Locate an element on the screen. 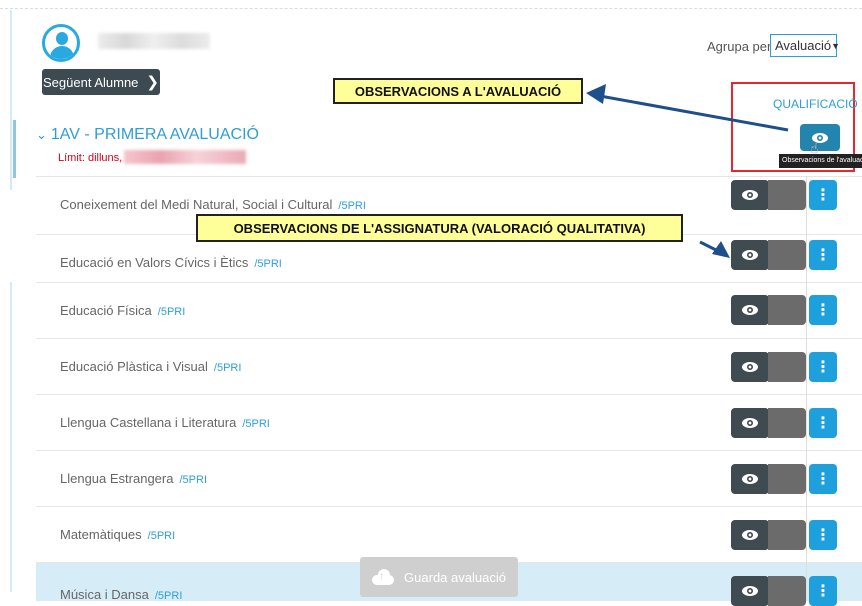  subject-name: Música i Dansa is located at coordinates (104, 594).